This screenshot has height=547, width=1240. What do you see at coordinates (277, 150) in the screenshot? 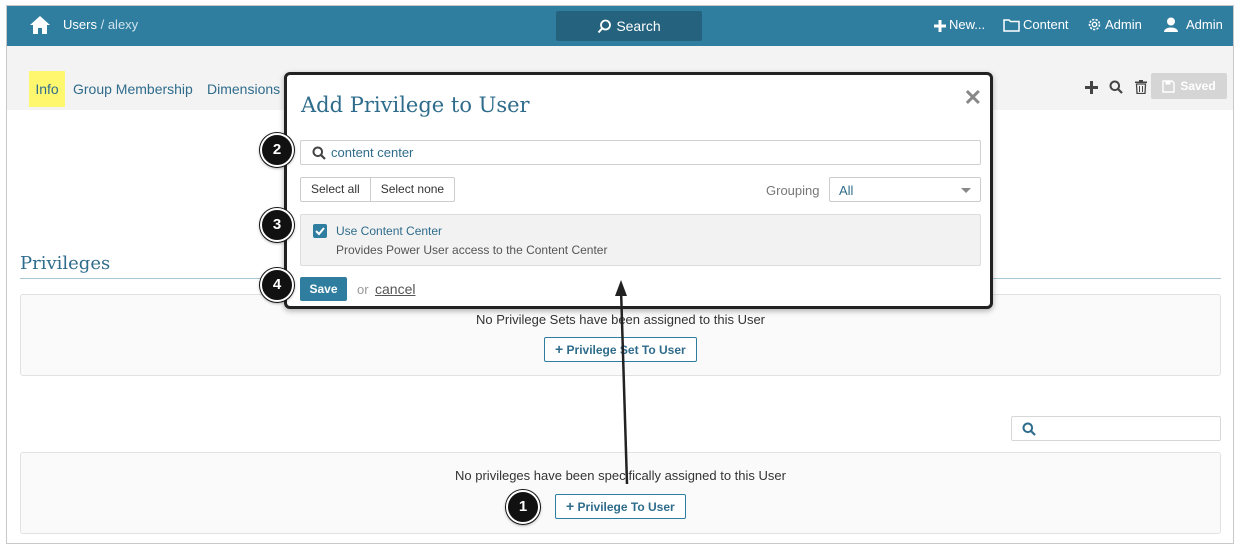
I see `step-marker-2: 2` at bounding box center [277, 150].